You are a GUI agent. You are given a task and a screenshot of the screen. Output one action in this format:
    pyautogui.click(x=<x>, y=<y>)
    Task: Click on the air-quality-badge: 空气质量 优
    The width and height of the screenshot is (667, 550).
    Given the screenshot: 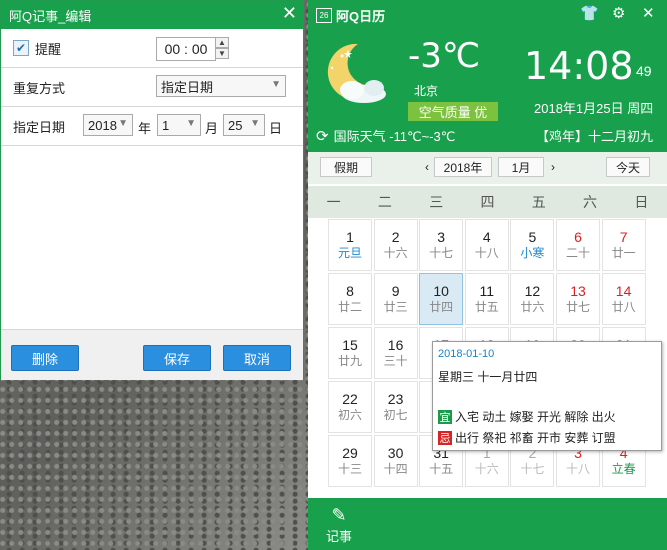 What is the action you would take?
    pyautogui.click(x=453, y=111)
    